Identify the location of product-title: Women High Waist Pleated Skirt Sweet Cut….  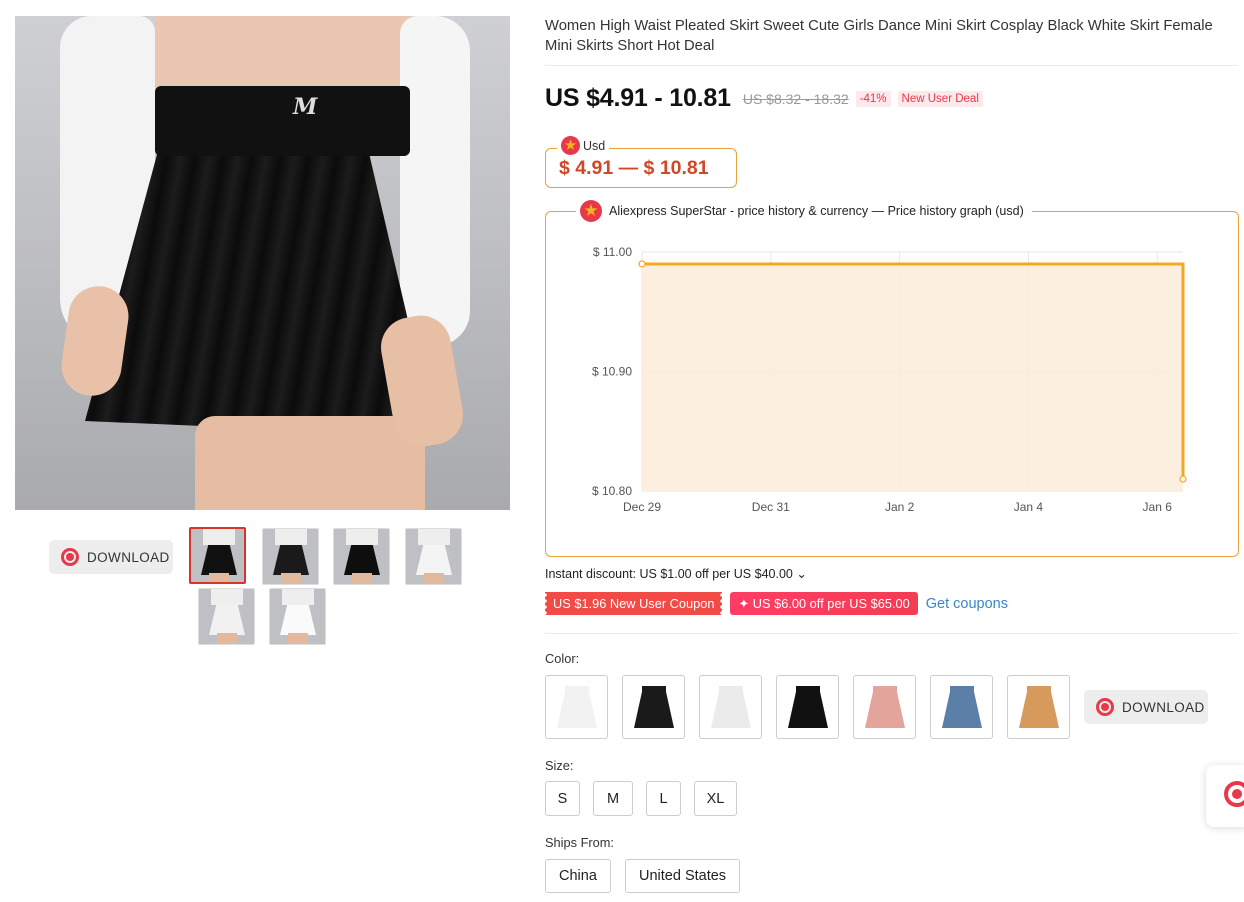
(879, 36).